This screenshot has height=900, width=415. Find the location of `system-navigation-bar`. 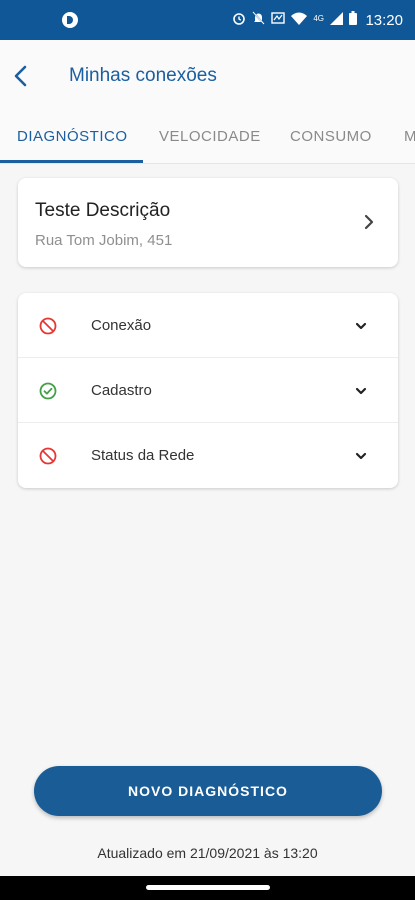

system-navigation-bar is located at coordinates (207, 888).